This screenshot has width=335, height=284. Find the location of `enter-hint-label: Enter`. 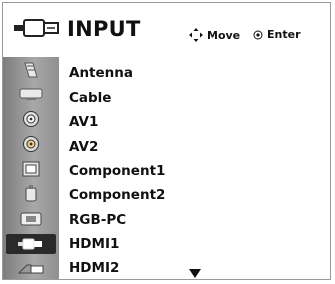

enter-hint-label: Enter is located at coordinates (284, 34).